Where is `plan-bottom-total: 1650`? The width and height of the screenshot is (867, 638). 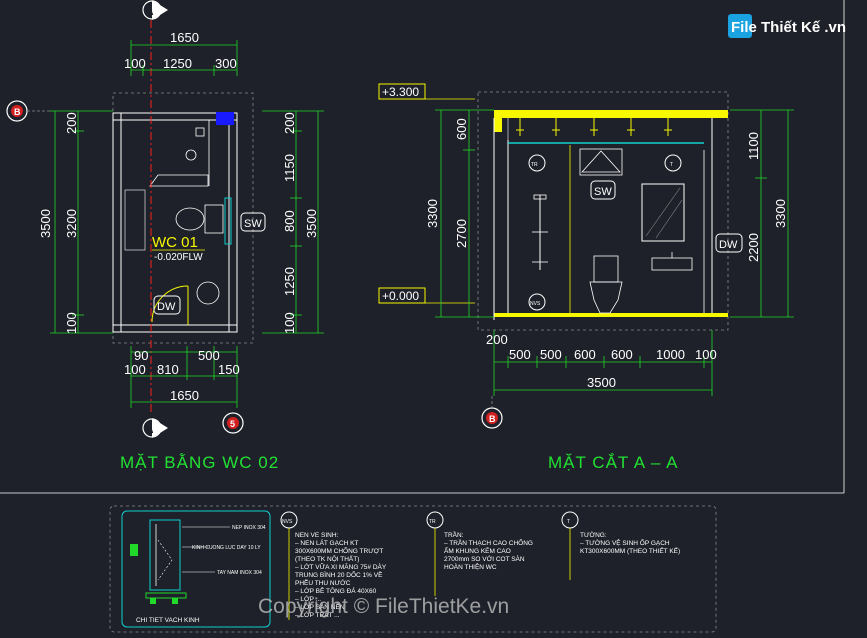
plan-bottom-total: 1650 is located at coordinates (184, 395).